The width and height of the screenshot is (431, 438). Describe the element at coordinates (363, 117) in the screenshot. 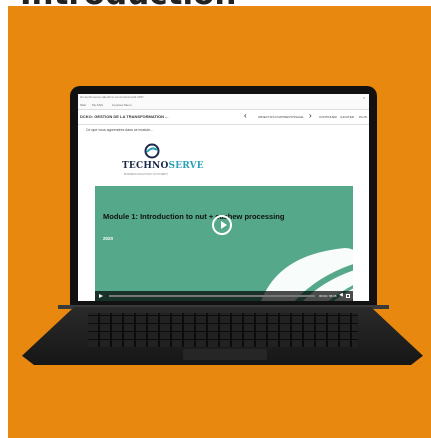

I see `more-link: PLUS` at that location.